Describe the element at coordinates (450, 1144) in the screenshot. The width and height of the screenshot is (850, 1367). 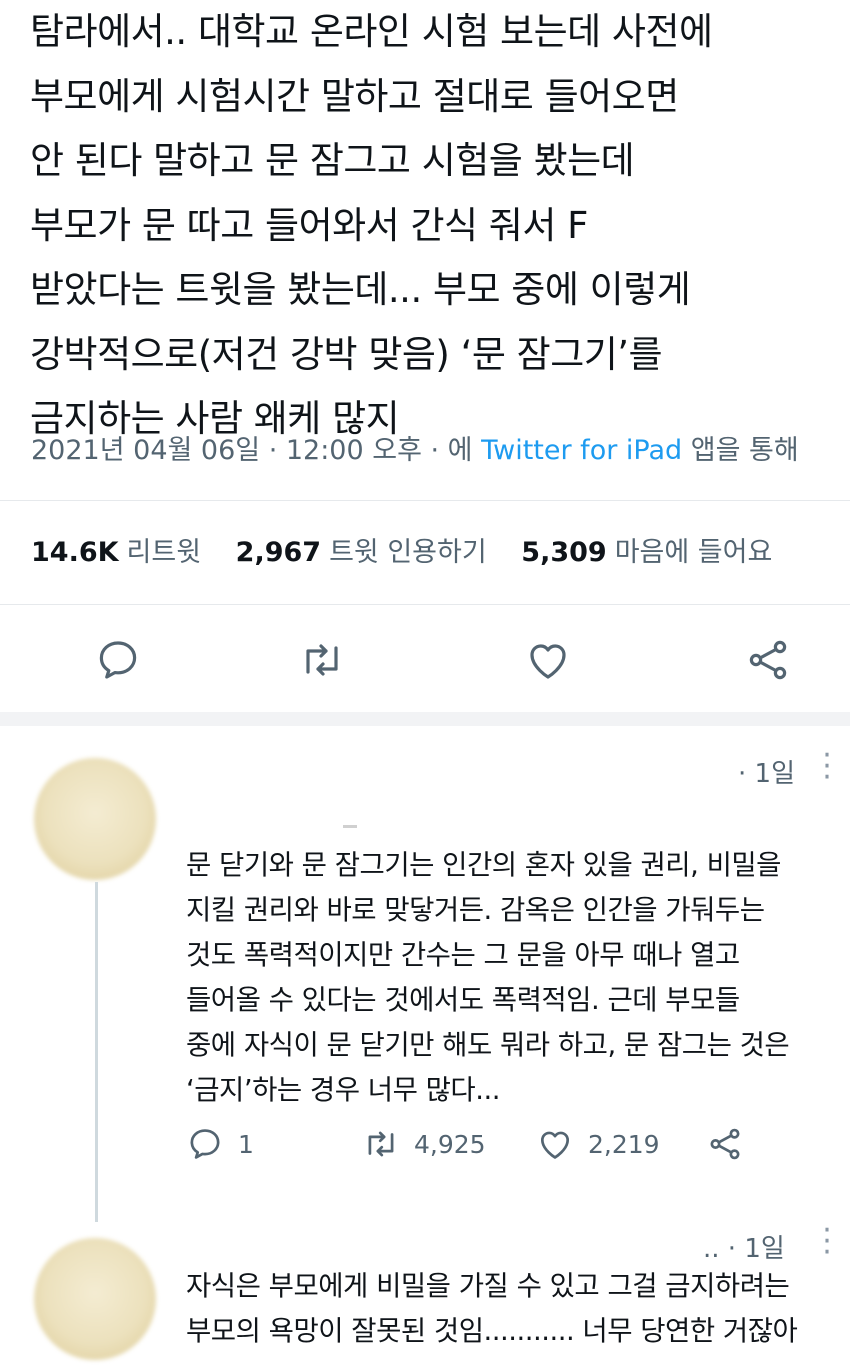
I see `retweet-count: 4,925` at that location.